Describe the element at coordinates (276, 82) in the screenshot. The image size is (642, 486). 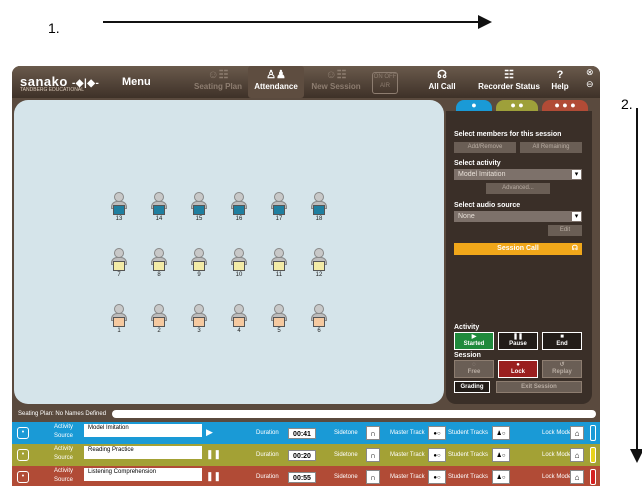
I see `attendance-button: ♙♟ Attendance` at that location.